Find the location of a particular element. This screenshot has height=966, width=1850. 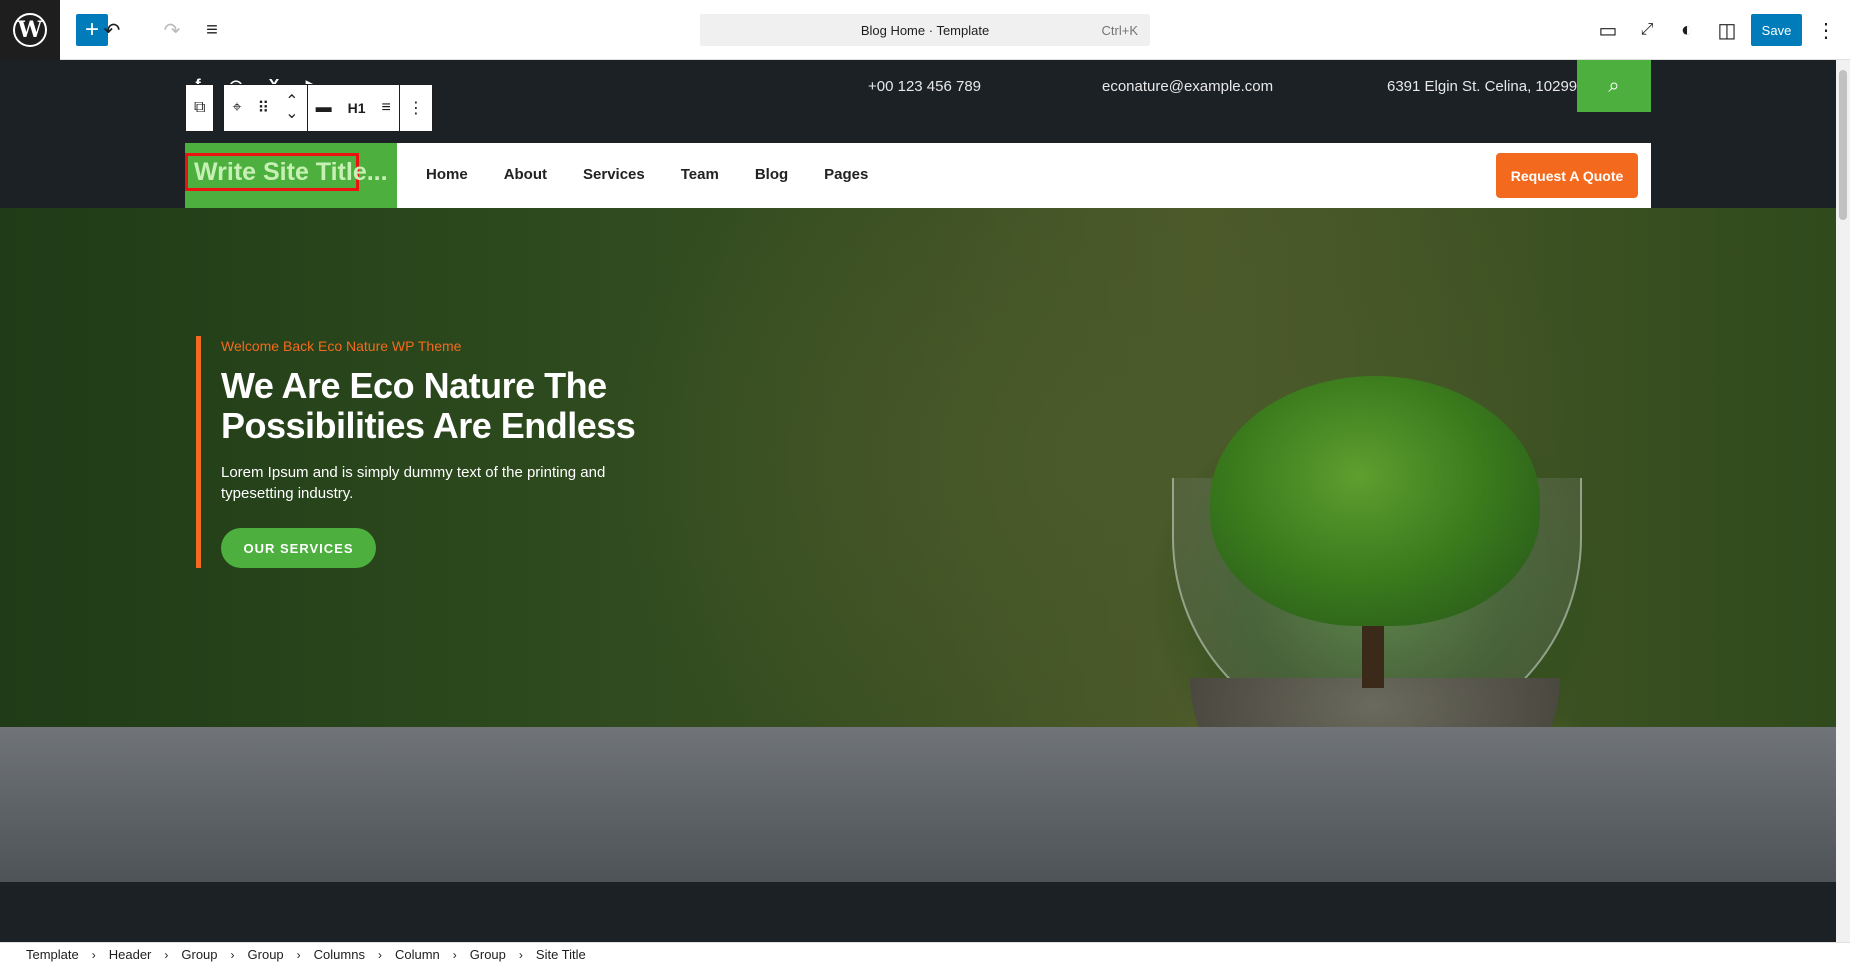

heading-level-button: H1 is located at coordinates (357, 108).